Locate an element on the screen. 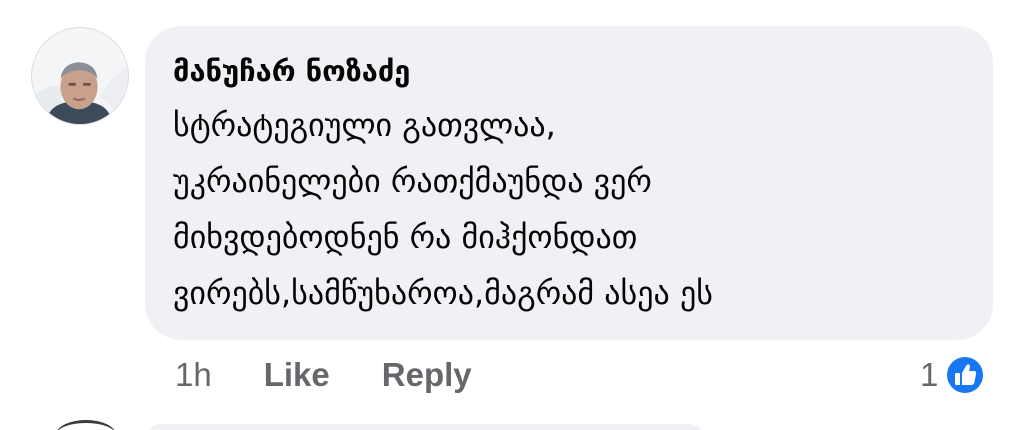  next-comment-bubble is located at coordinates (425, 427).